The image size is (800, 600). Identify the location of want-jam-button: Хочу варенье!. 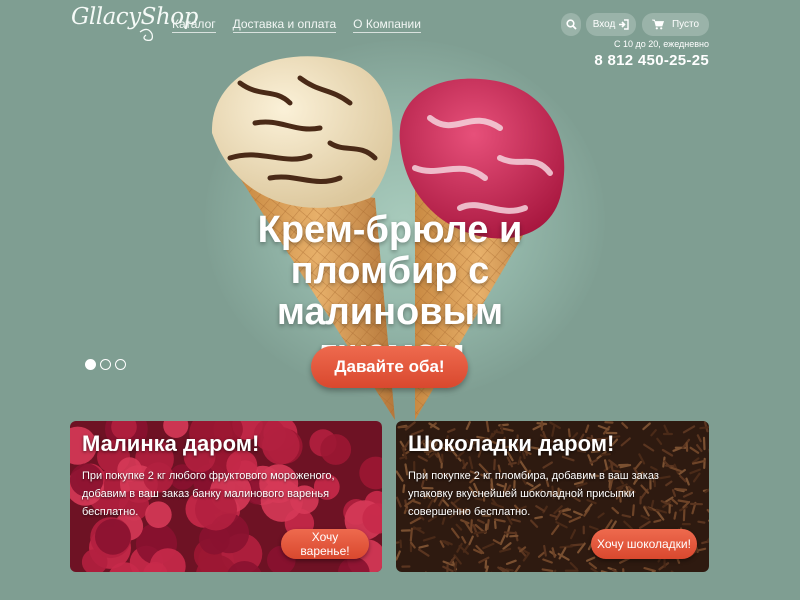
(325, 544).